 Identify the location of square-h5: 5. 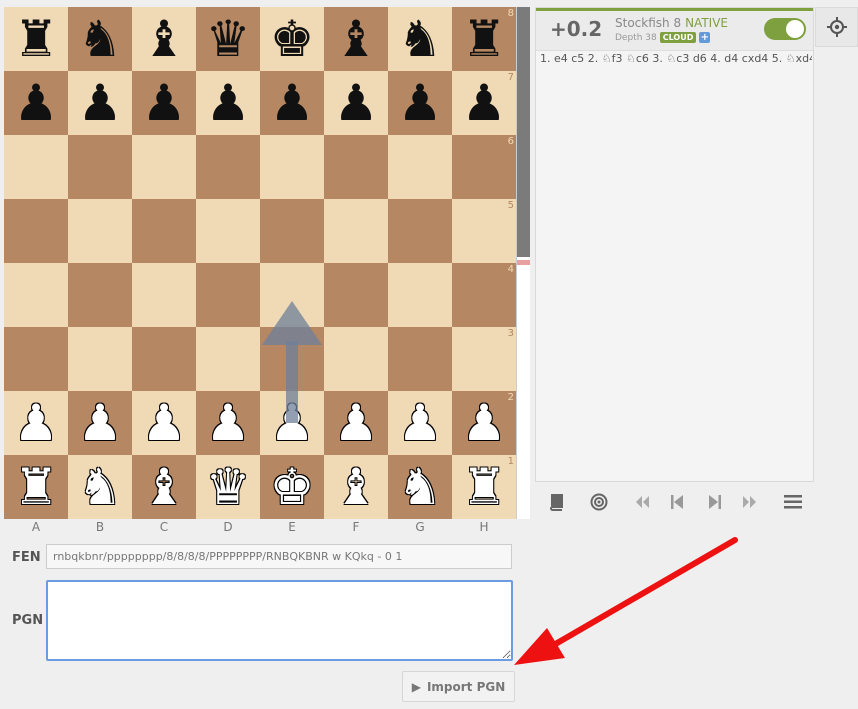
(484, 231).